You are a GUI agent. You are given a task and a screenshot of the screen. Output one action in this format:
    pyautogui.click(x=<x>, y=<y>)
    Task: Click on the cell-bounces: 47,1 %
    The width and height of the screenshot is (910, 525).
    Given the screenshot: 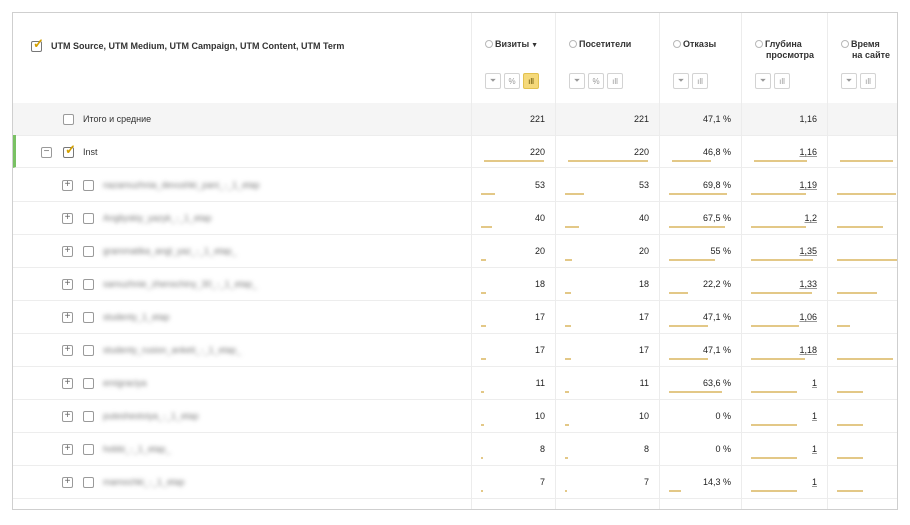 What is the action you would take?
    pyautogui.click(x=716, y=317)
    